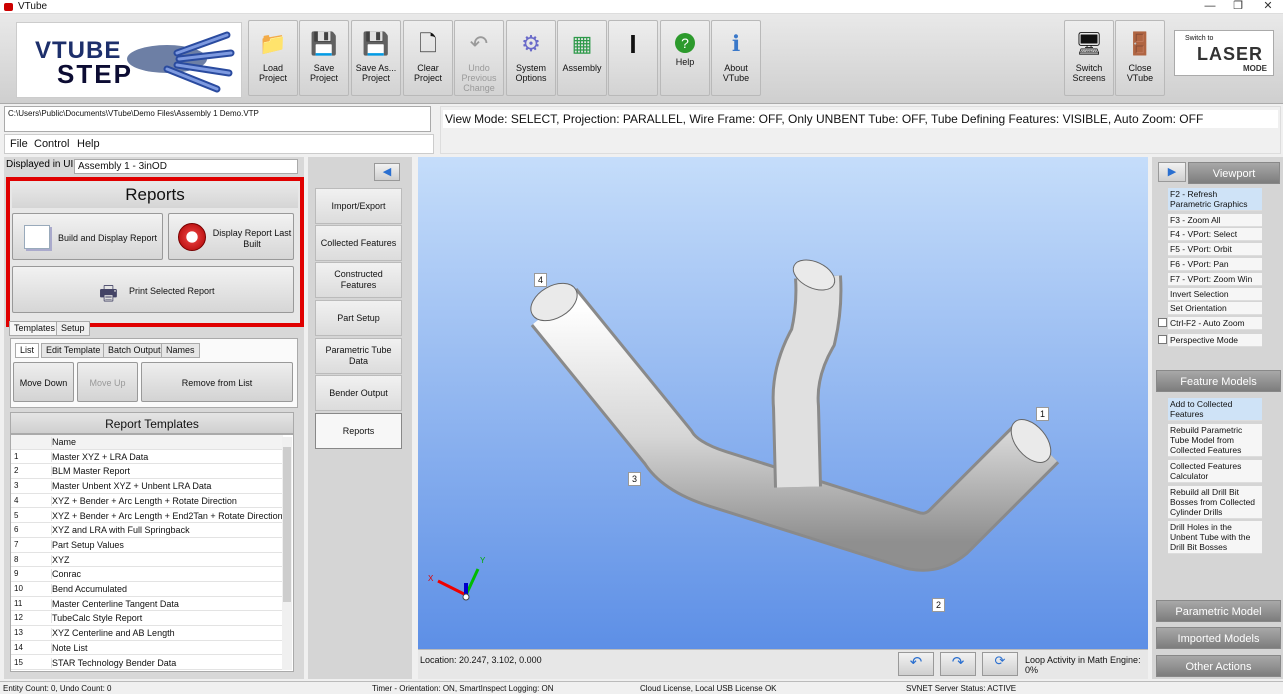 The height and width of the screenshot is (694, 1283). I want to click on nav-item-1: Collected Features, so click(358, 243).